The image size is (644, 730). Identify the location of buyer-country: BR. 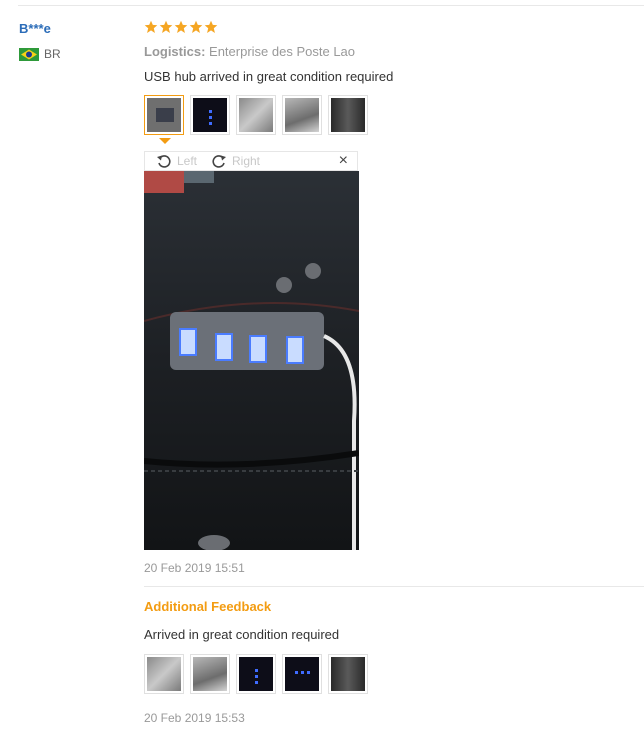
(40, 54).